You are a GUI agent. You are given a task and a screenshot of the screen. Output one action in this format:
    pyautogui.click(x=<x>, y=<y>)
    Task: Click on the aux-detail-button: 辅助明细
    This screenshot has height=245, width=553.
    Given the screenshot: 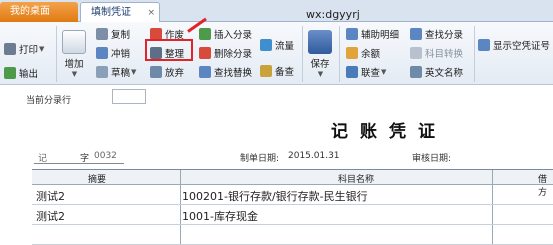 What is the action you would take?
    pyautogui.click(x=372, y=34)
    